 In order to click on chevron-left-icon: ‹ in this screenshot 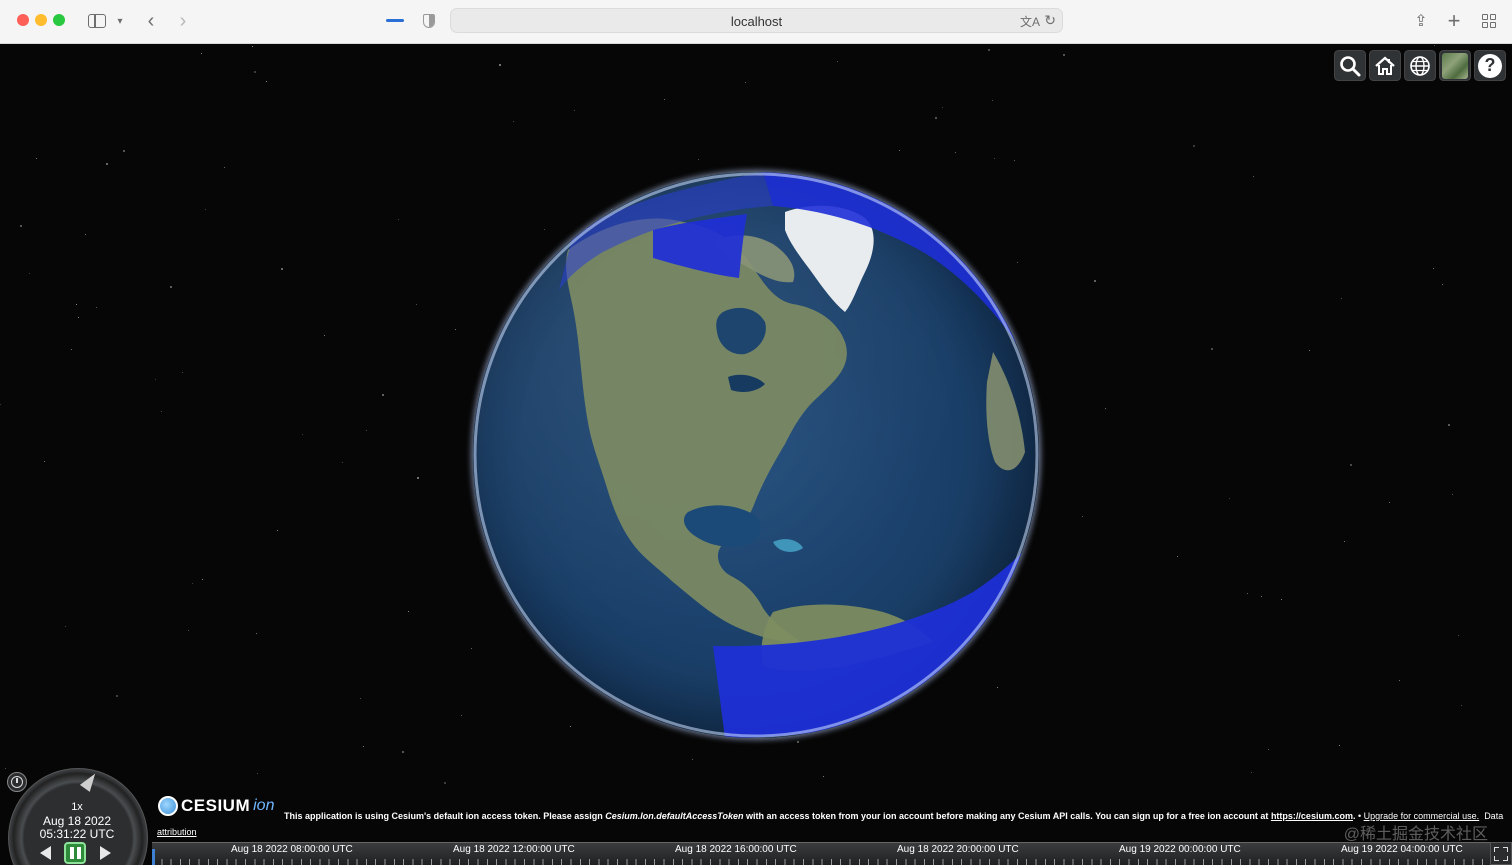, I will do `click(151, 20)`.